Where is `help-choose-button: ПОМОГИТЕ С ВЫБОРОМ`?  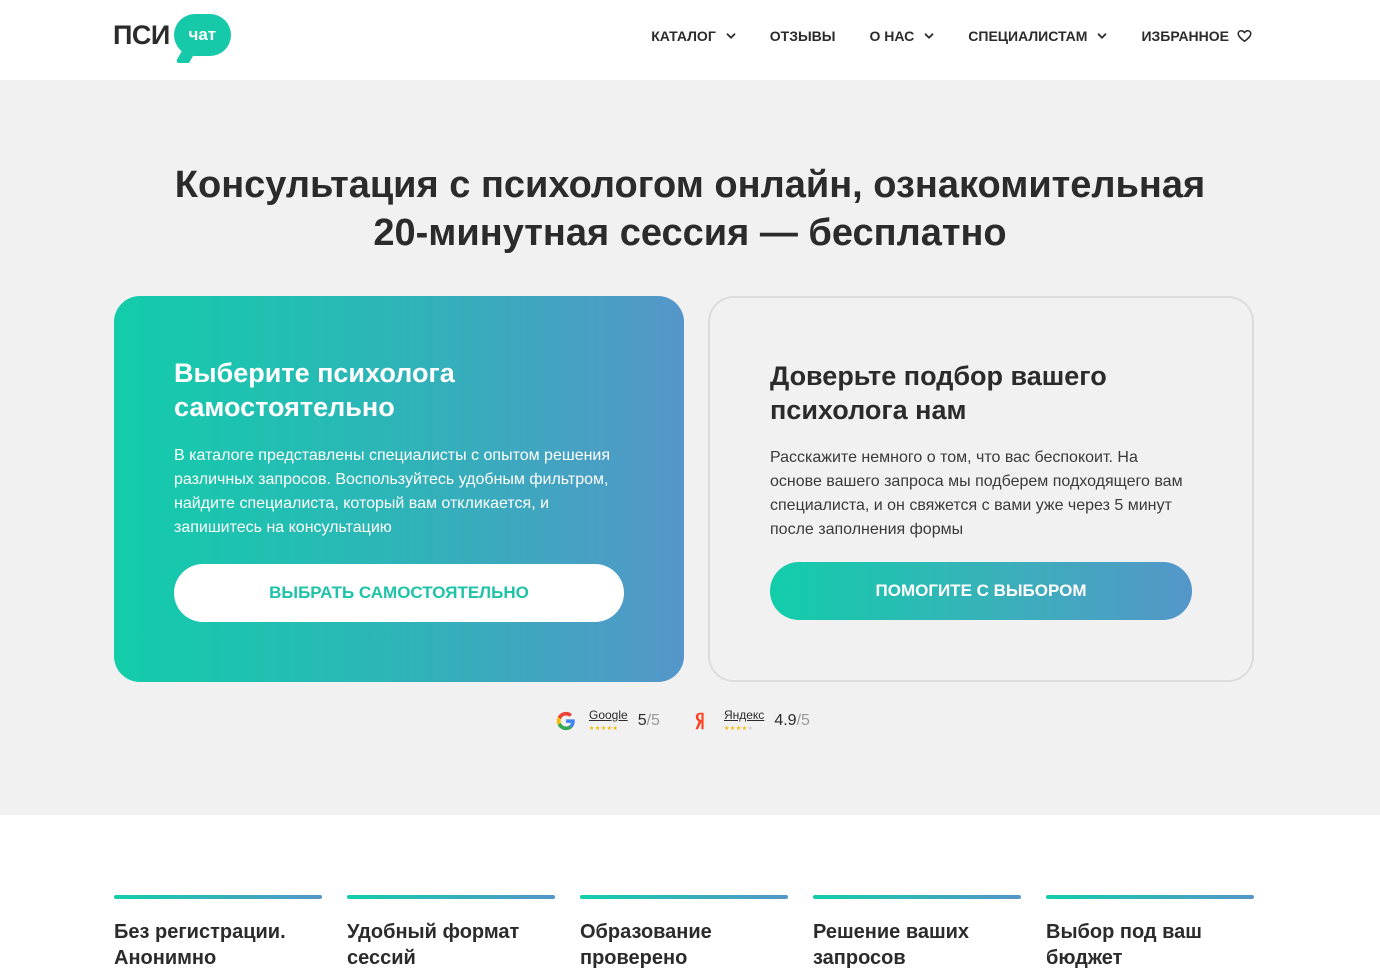 help-choose-button: ПОМОГИТЕ С ВЫБОРОМ is located at coordinates (981, 591).